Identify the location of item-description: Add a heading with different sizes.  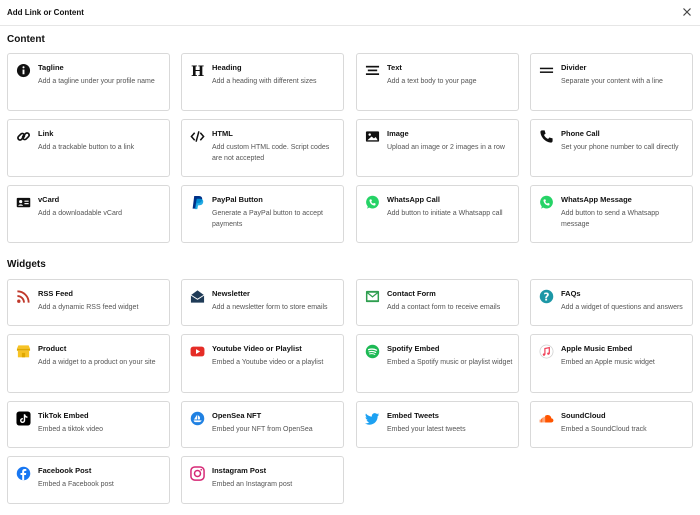
(264, 81).